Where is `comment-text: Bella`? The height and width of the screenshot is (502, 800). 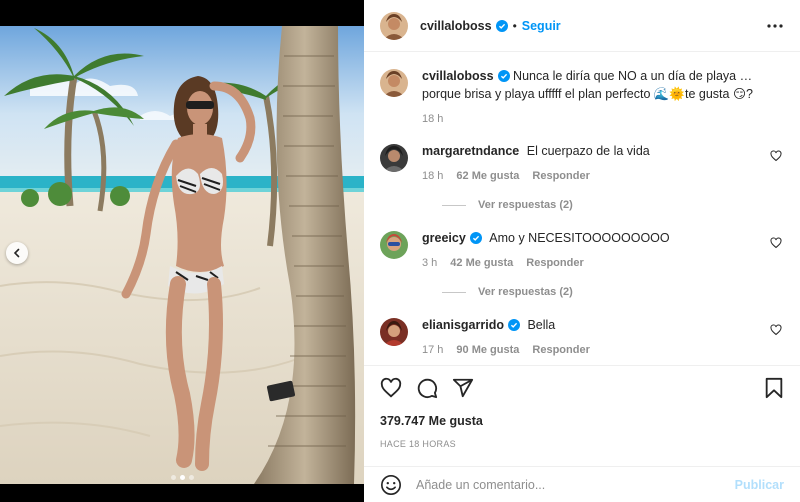 comment-text: Bella is located at coordinates (541, 325).